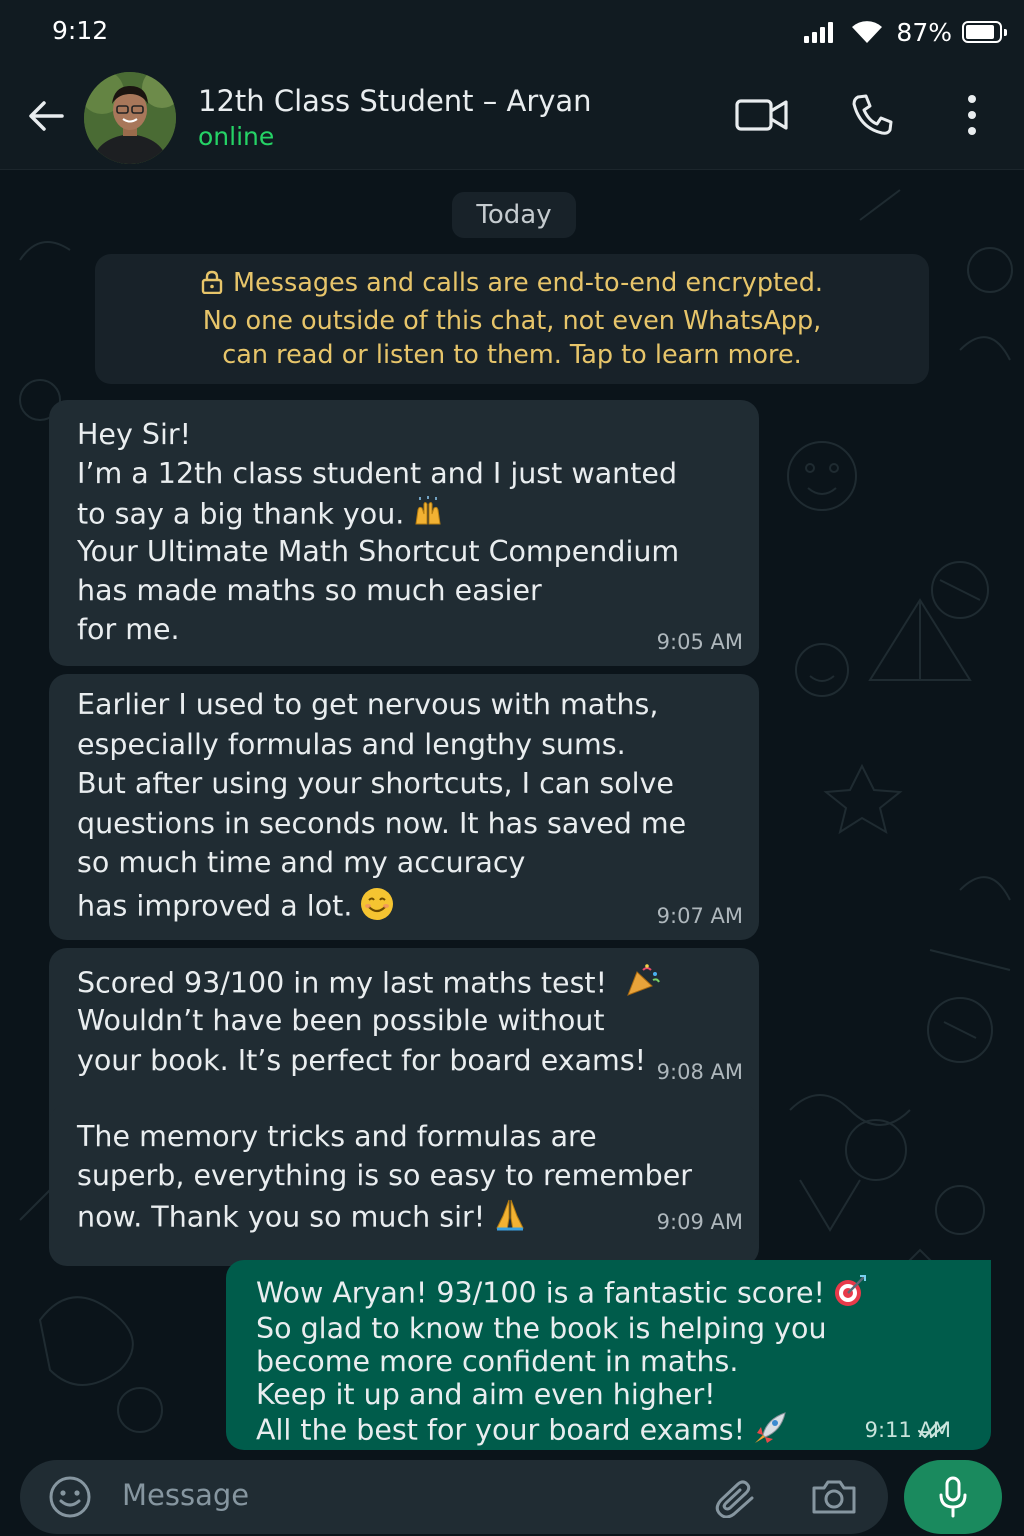 This screenshot has width=1024, height=1536. Describe the element at coordinates (341, 1020) in the screenshot. I see `message-line: Wouldn’t have been possible without` at that location.